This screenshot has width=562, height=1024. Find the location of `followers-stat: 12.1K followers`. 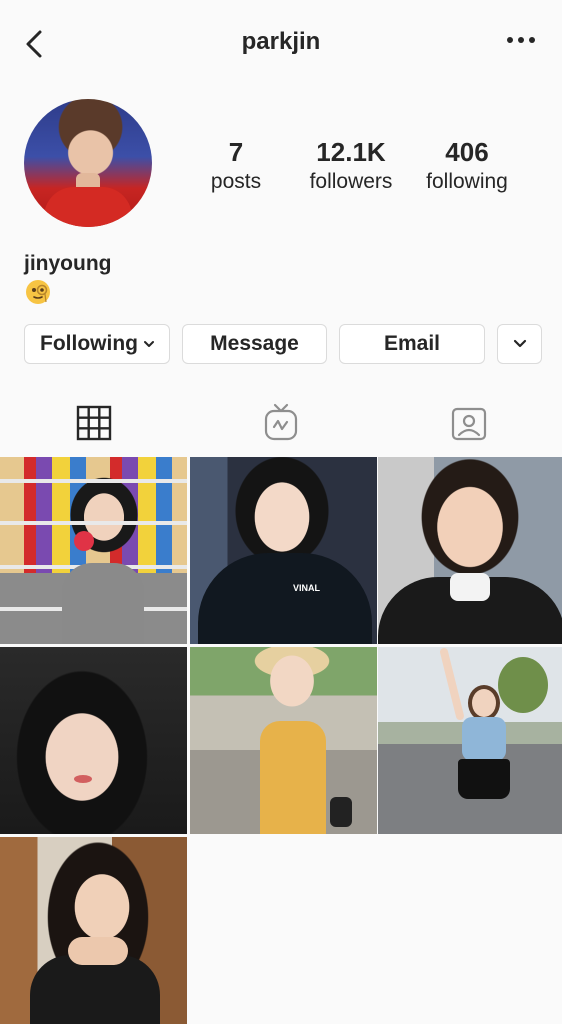

followers-stat: 12.1K followers is located at coordinates (351, 166).